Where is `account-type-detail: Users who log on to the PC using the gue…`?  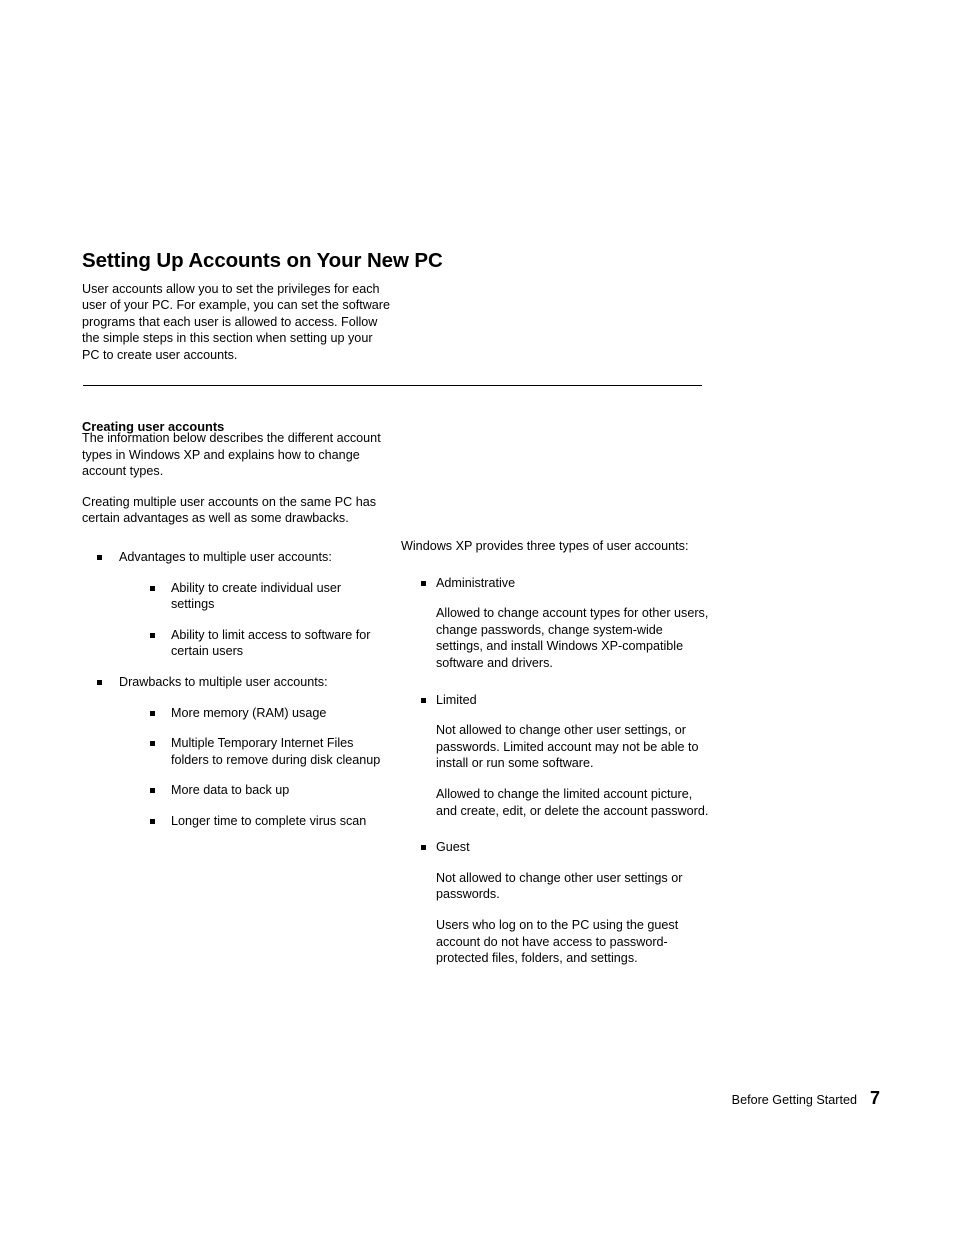
account-type-detail: Users who log on to the PC using the gue… is located at coordinates (557, 941).